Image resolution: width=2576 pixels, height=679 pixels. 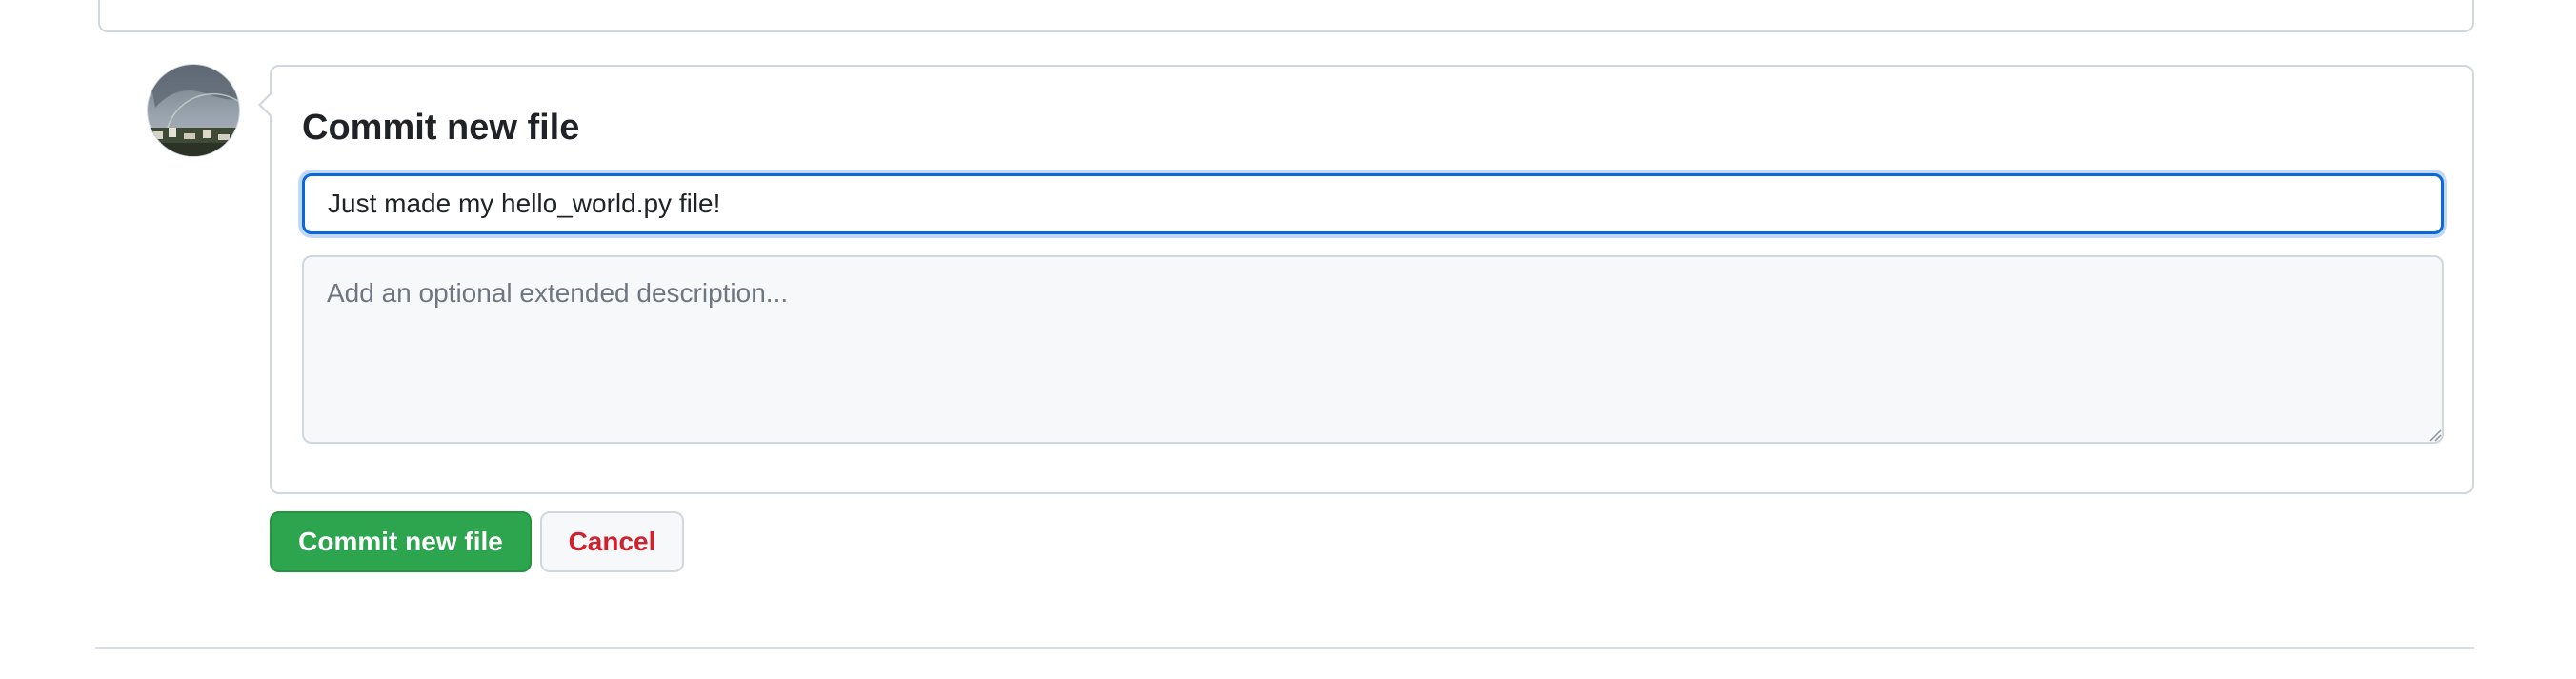 What do you see at coordinates (612, 541) in the screenshot?
I see `cancel-button: Cancel` at bounding box center [612, 541].